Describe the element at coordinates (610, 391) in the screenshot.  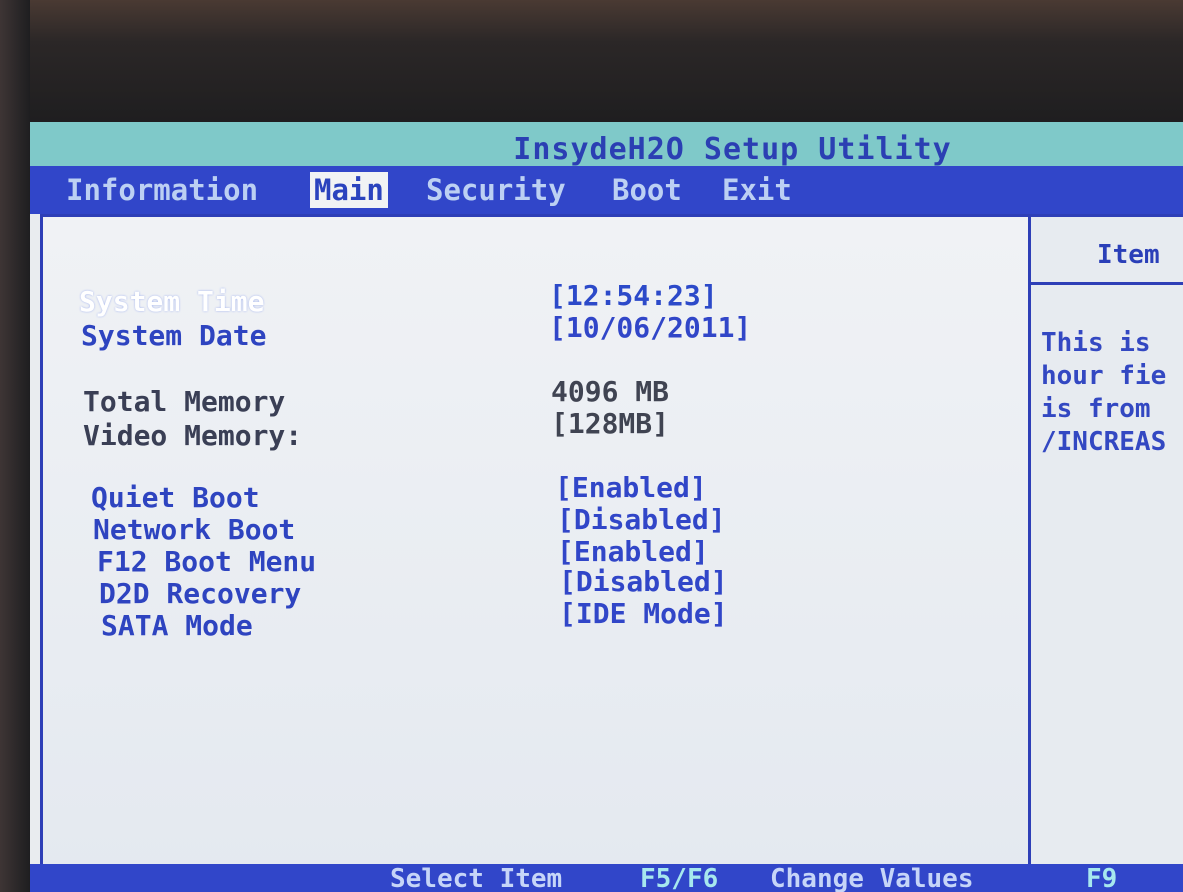
I see `total-memory-value: 4096 MB` at that location.